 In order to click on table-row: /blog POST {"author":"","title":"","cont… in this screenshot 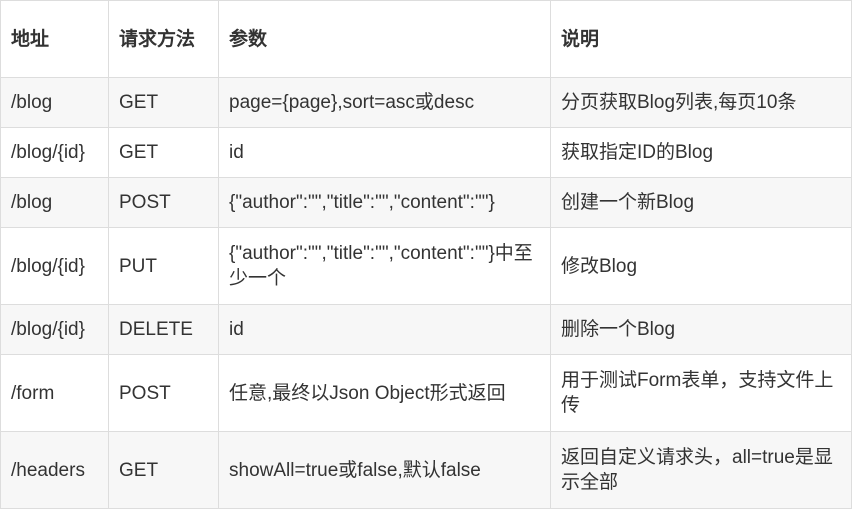, I will do `click(426, 202)`.